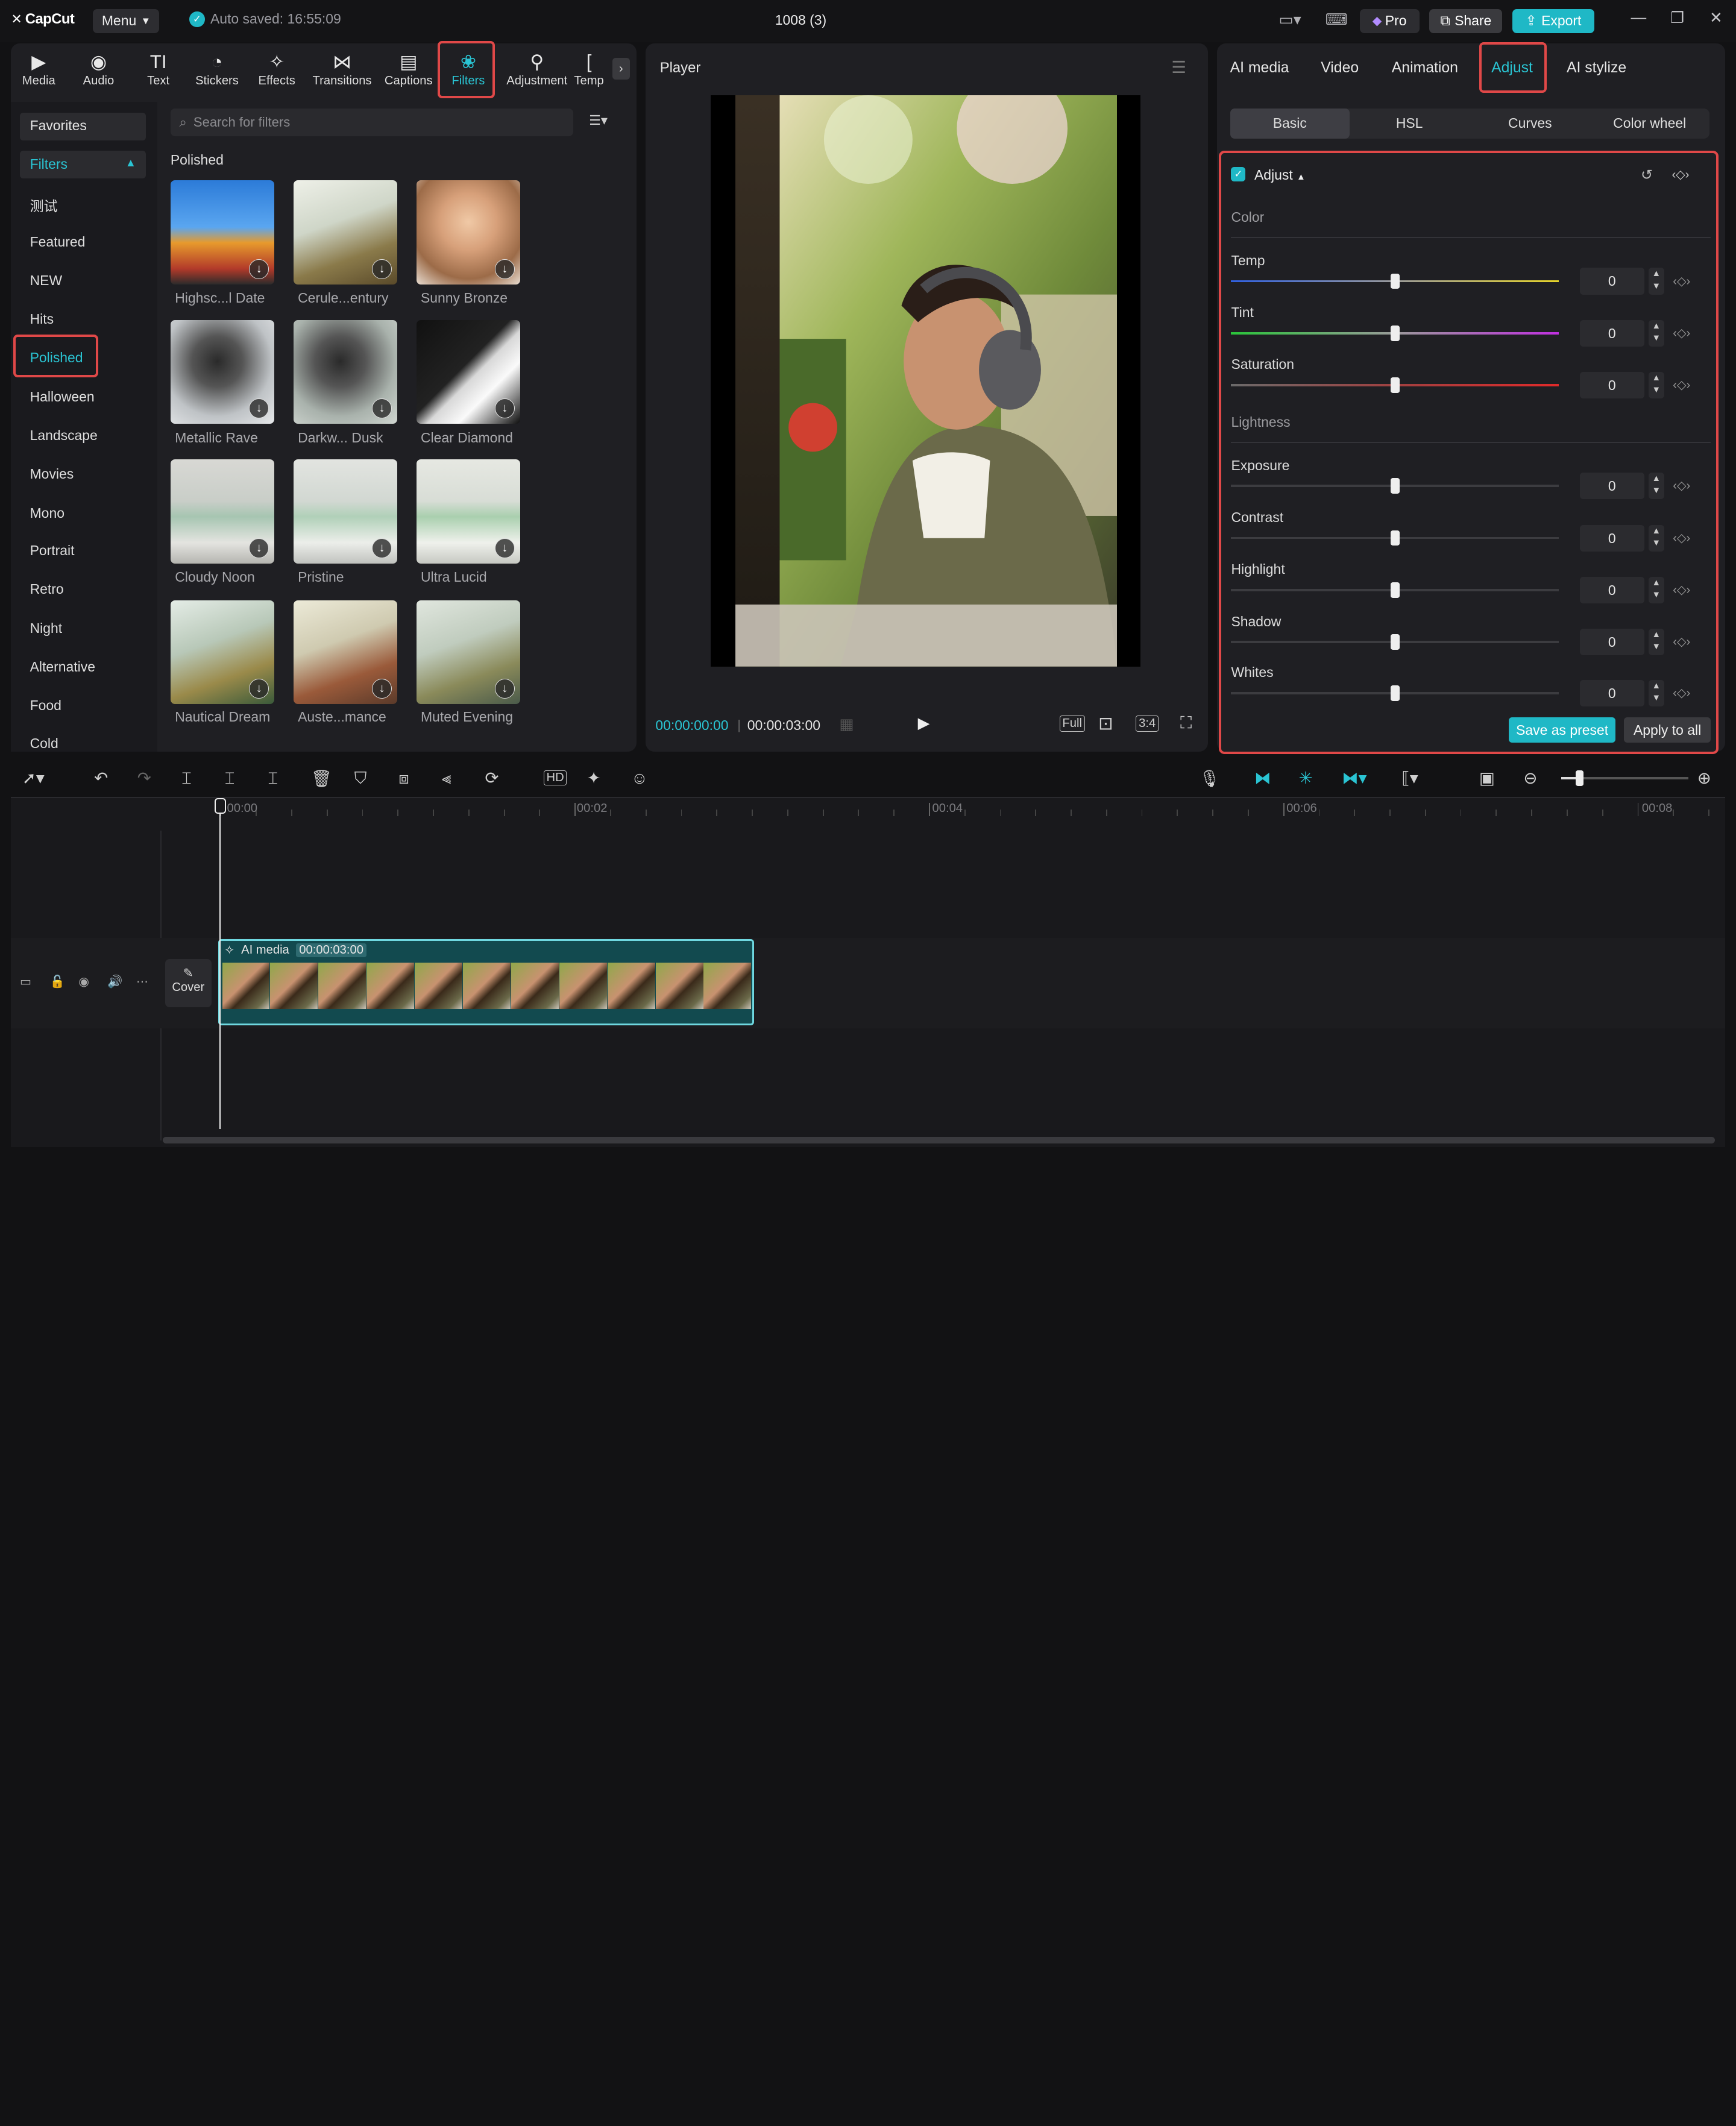 This screenshot has width=1736, height=2126. What do you see at coordinates (1612, 486) in the screenshot?
I see `exposure-value-input: 0` at bounding box center [1612, 486].